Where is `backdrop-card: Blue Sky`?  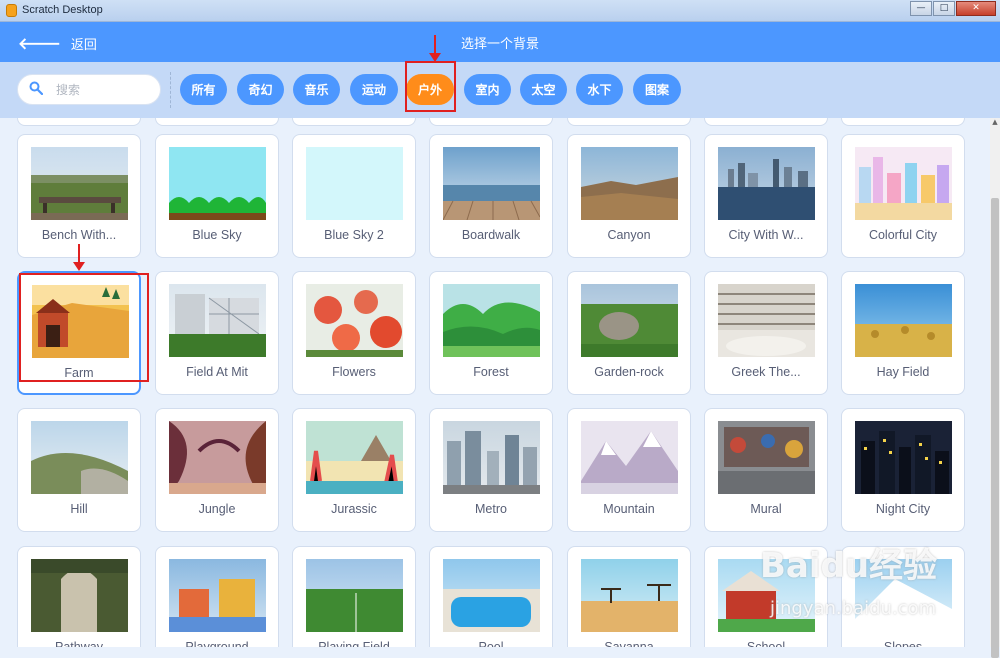
backdrop-card: Blue Sky is located at coordinates (217, 196).